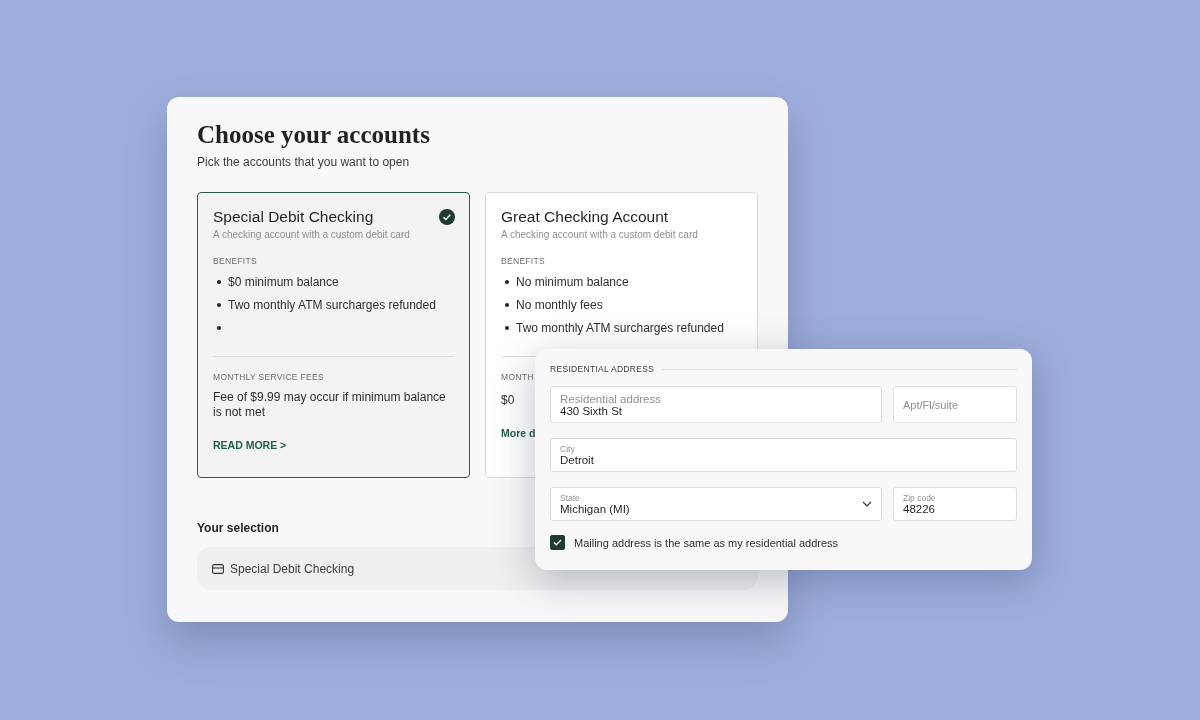 The height and width of the screenshot is (720, 1200). Describe the element at coordinates (518, 433) in the screenshot. I see `read-more-link: More d` at that location.